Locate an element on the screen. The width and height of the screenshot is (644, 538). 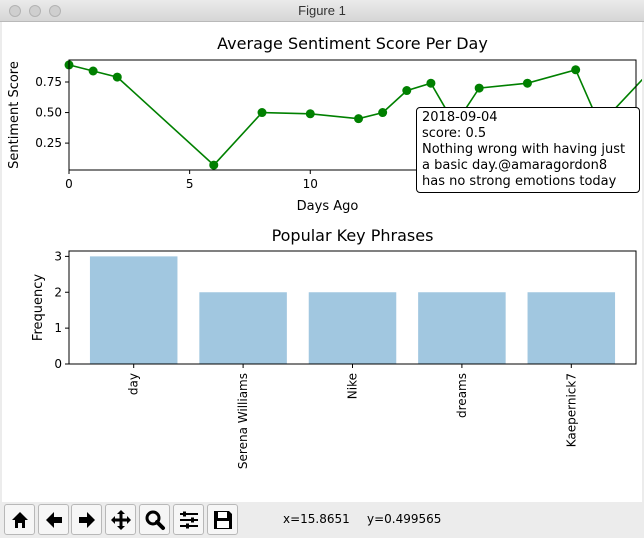
save-button is located at coordinates (222, 519).